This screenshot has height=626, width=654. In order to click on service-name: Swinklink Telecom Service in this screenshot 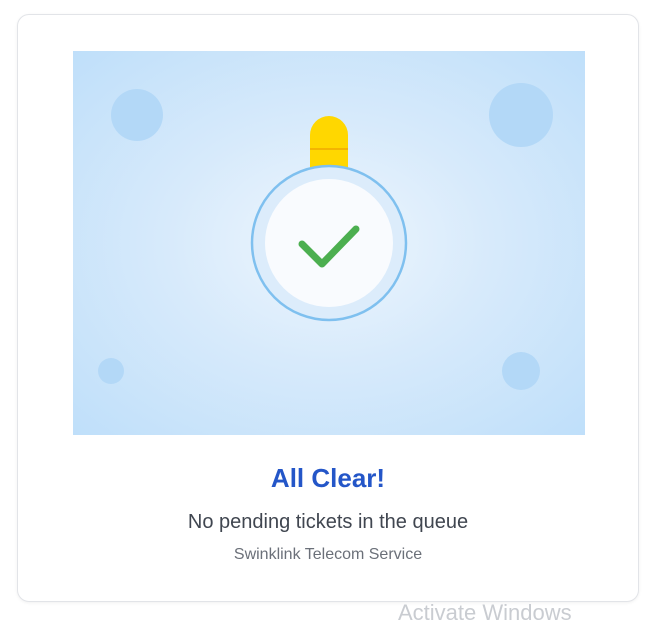, I will do `click(328, 554)`.